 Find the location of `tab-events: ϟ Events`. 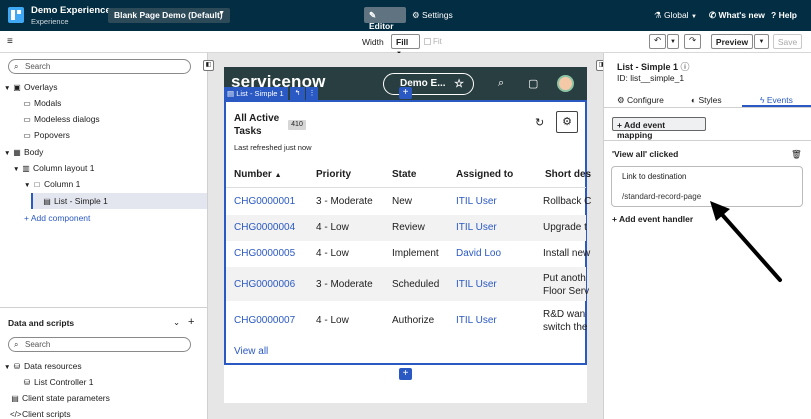

tab-events: ϟ Events is located at coordinates (776, 100).